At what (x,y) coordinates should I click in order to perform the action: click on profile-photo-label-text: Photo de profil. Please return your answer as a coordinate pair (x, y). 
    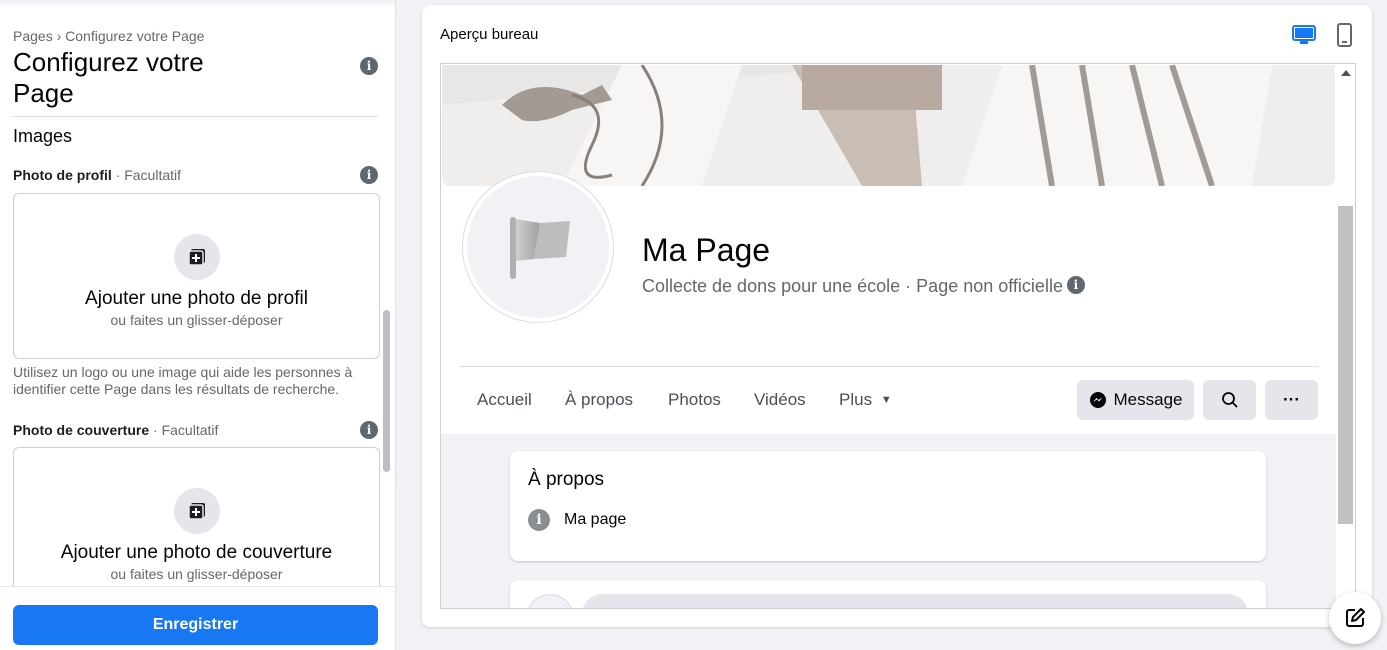
    Looking at the image, I should click on (62, 175).